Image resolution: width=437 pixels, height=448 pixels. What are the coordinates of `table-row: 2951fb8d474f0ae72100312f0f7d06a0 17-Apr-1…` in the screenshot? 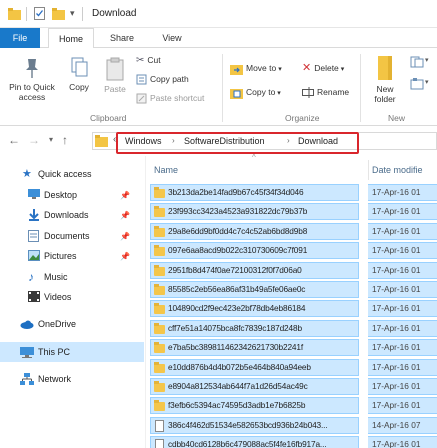 It's located at (291, 270).